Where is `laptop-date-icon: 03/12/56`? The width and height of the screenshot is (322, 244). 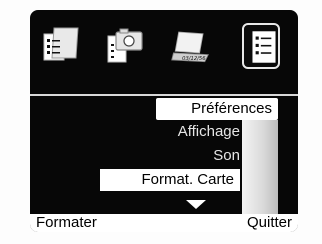
laptop-date-icon: 03/12/56 is located at coordinates (190, 47).